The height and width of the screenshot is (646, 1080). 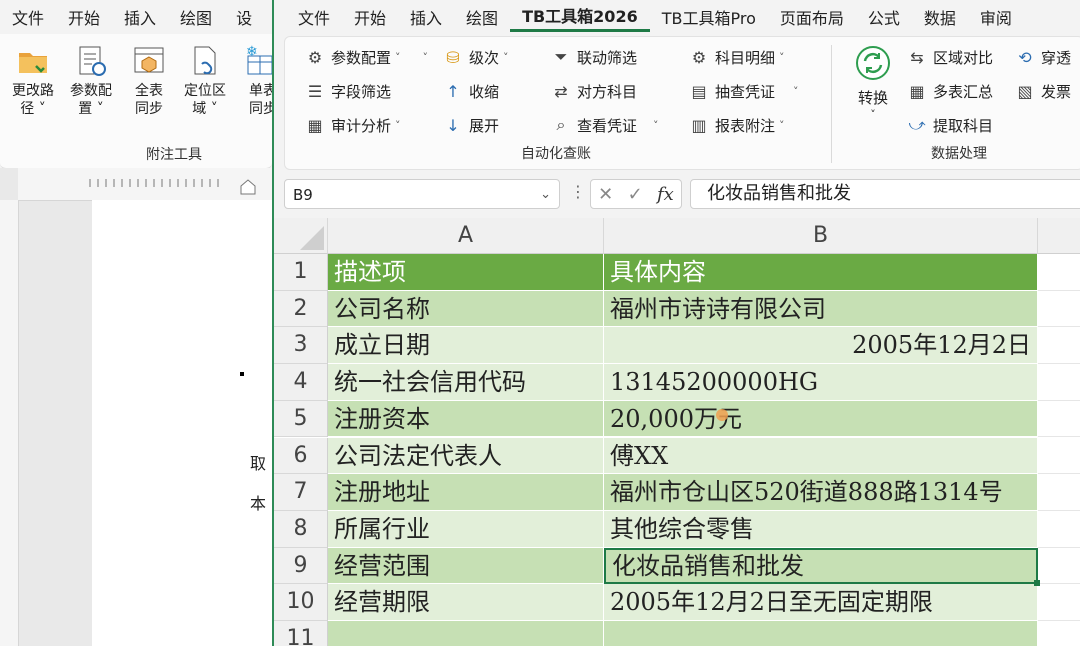 I want to click on cell-b: 20,000万元, so click(x=821, y=419).